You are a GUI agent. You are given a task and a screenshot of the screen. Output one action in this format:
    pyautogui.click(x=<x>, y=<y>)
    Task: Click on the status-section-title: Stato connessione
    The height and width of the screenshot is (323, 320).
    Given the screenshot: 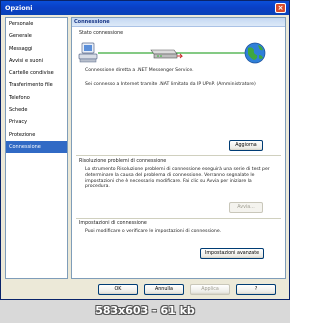 What is the action you would take?
    pyautogui.click(x=101, y=33)
    